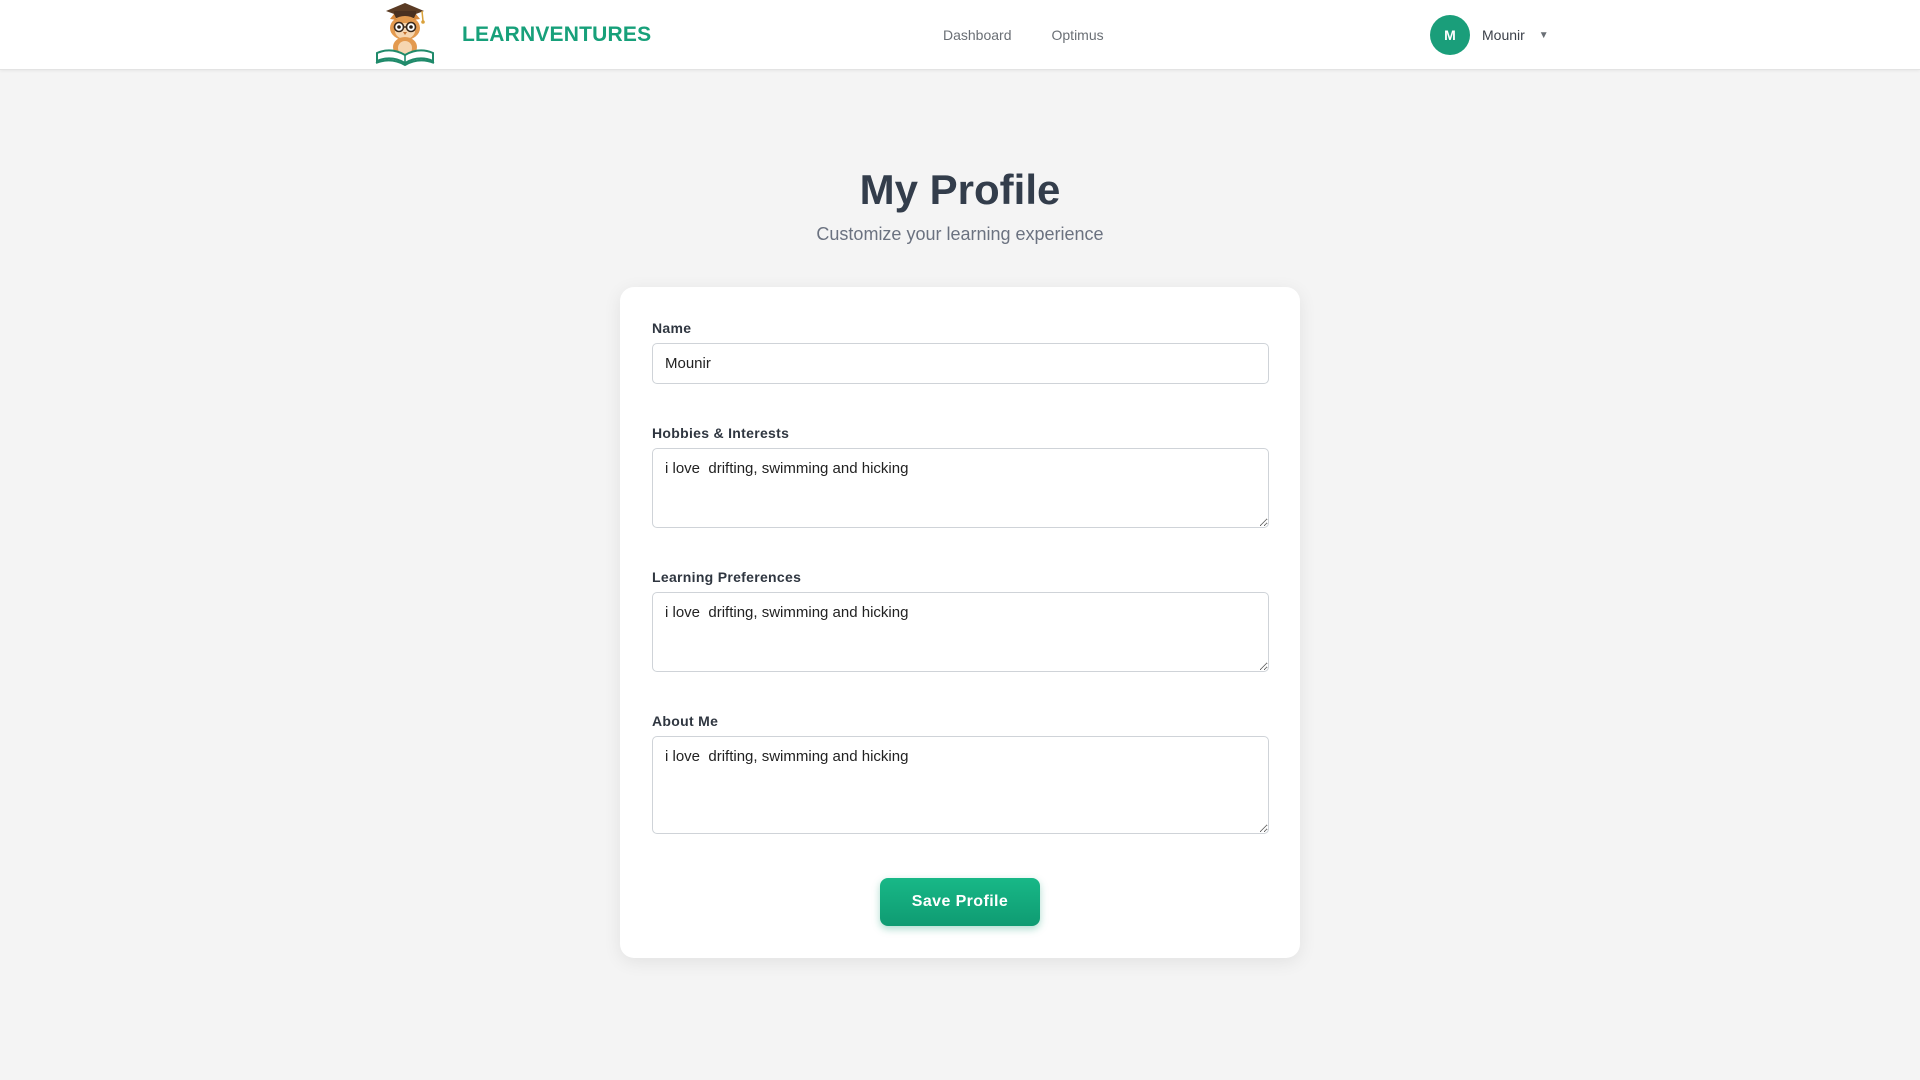  What do you see at coordinates (960, 785) in the screenshot?
I see `about-me-textarea: i love drifting, swimming and hicking` at bounding box center [960, 785].